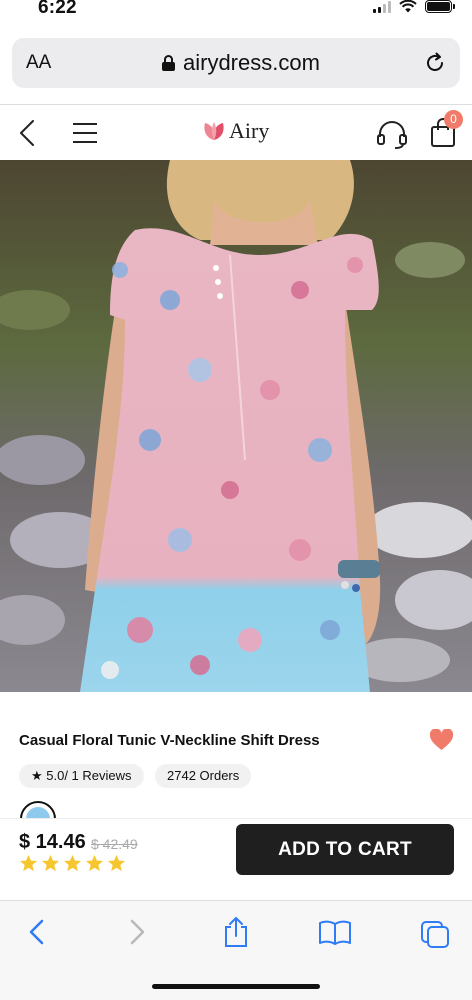 The width and height of the screenshot is (472, 1000). Describe the element at coordinates (345, 849) in the screenshot. I see `add-to-cart-button: ADD TO CART` at that location.